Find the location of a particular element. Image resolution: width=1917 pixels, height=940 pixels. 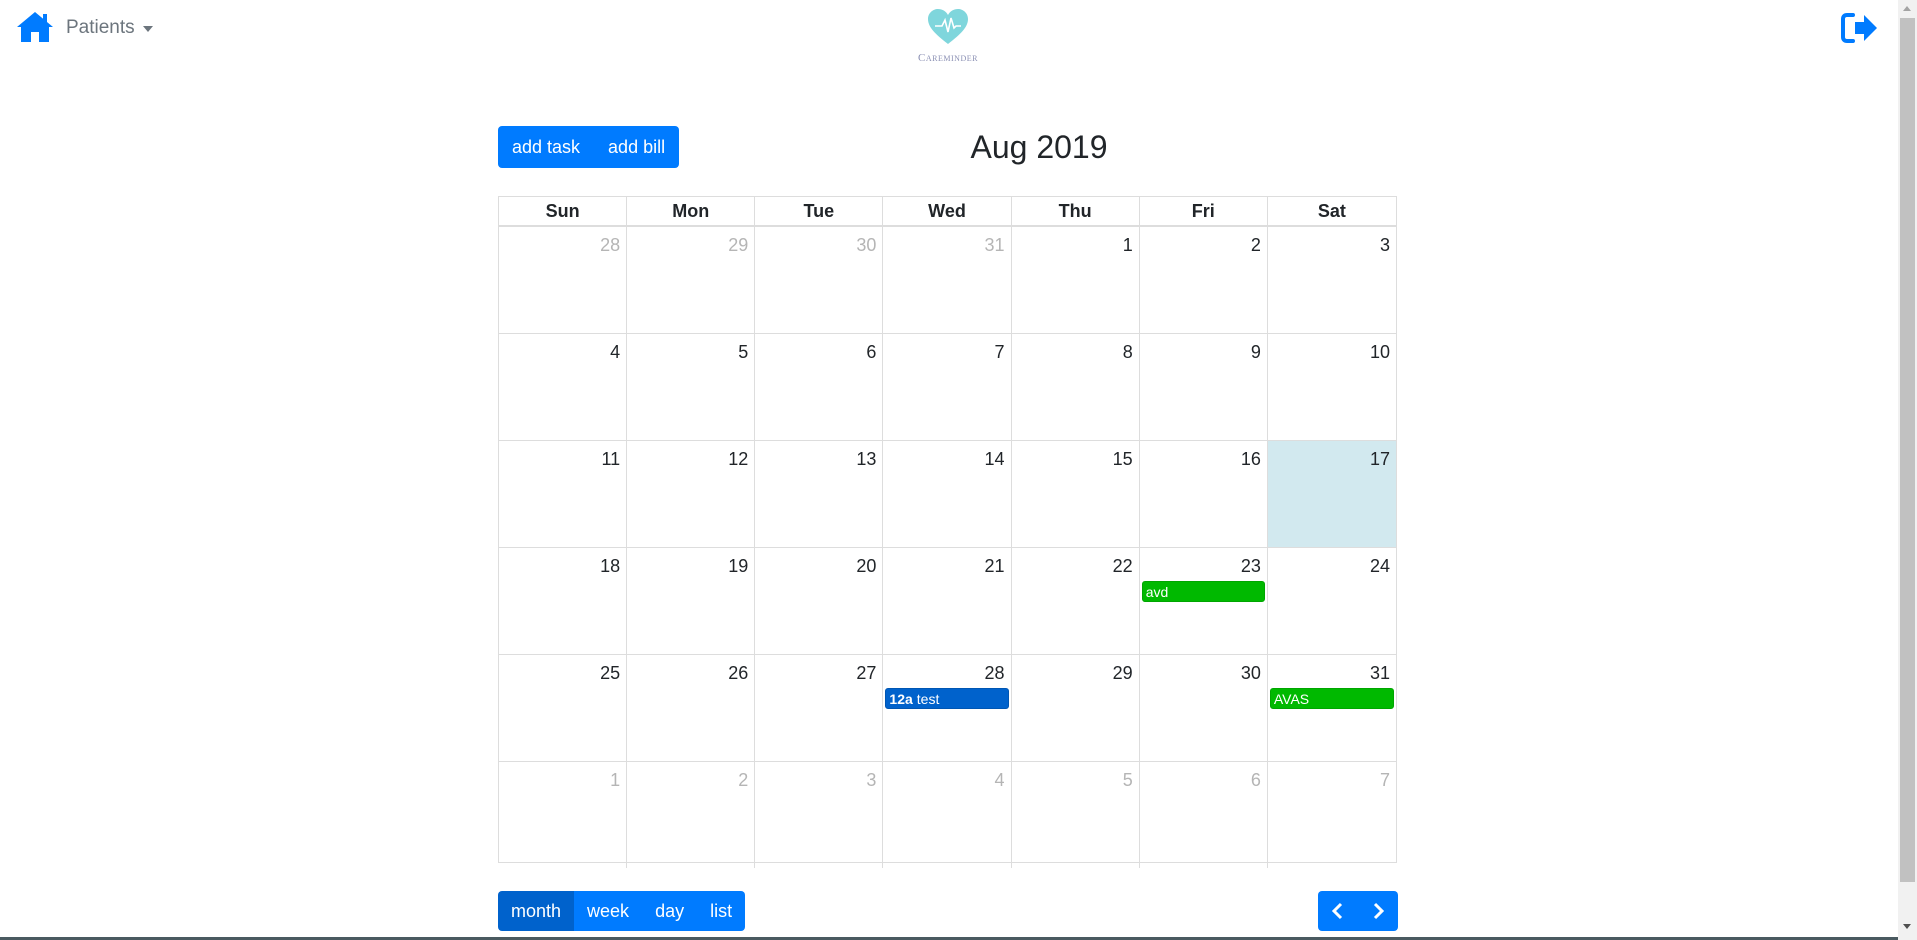

day-number: 20 is located at coordinates (866, 566).